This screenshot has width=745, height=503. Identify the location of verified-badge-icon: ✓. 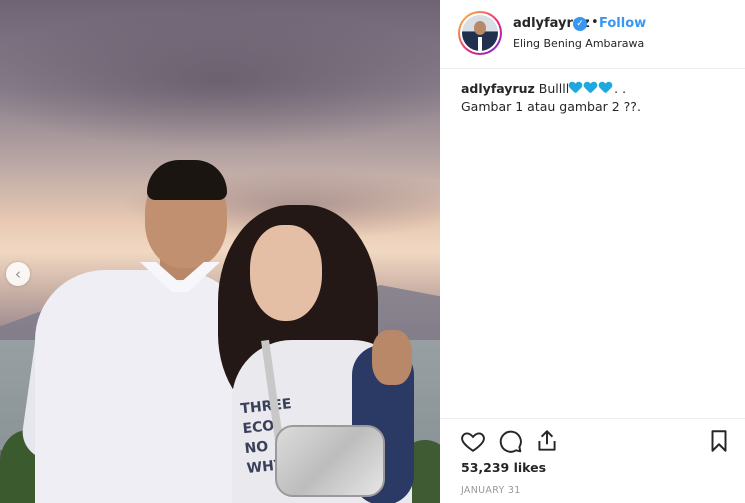
(580, 24).